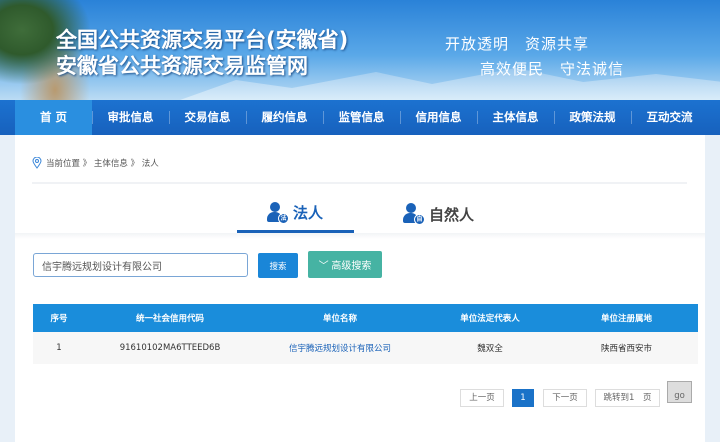  Describe the element at coordinates (515, 117) in the screenshot. I see `nav-entity: 主体信息` at that location.